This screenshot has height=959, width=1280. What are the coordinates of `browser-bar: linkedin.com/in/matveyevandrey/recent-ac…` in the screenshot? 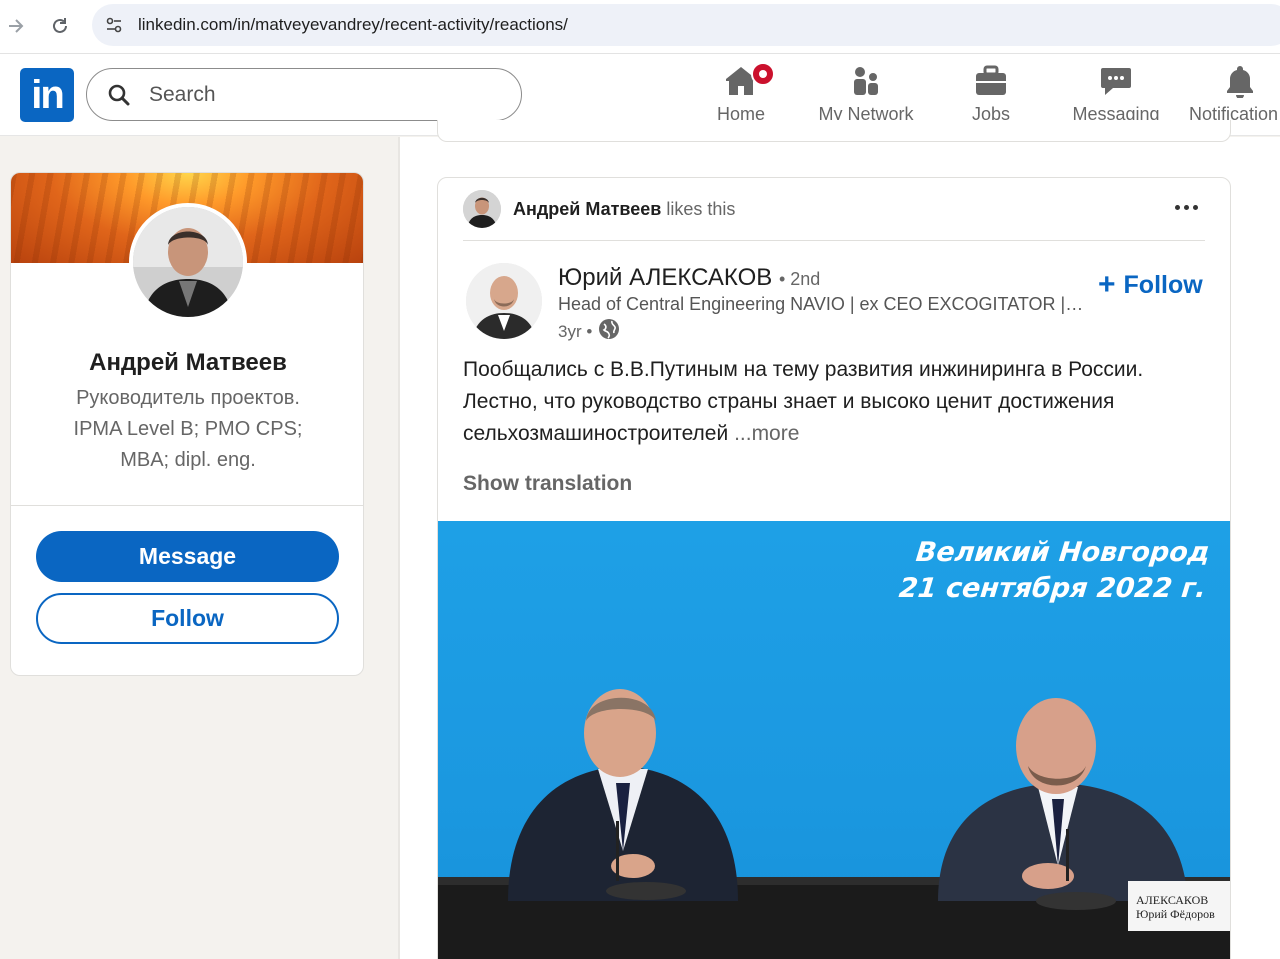 It's located at (640, 27).